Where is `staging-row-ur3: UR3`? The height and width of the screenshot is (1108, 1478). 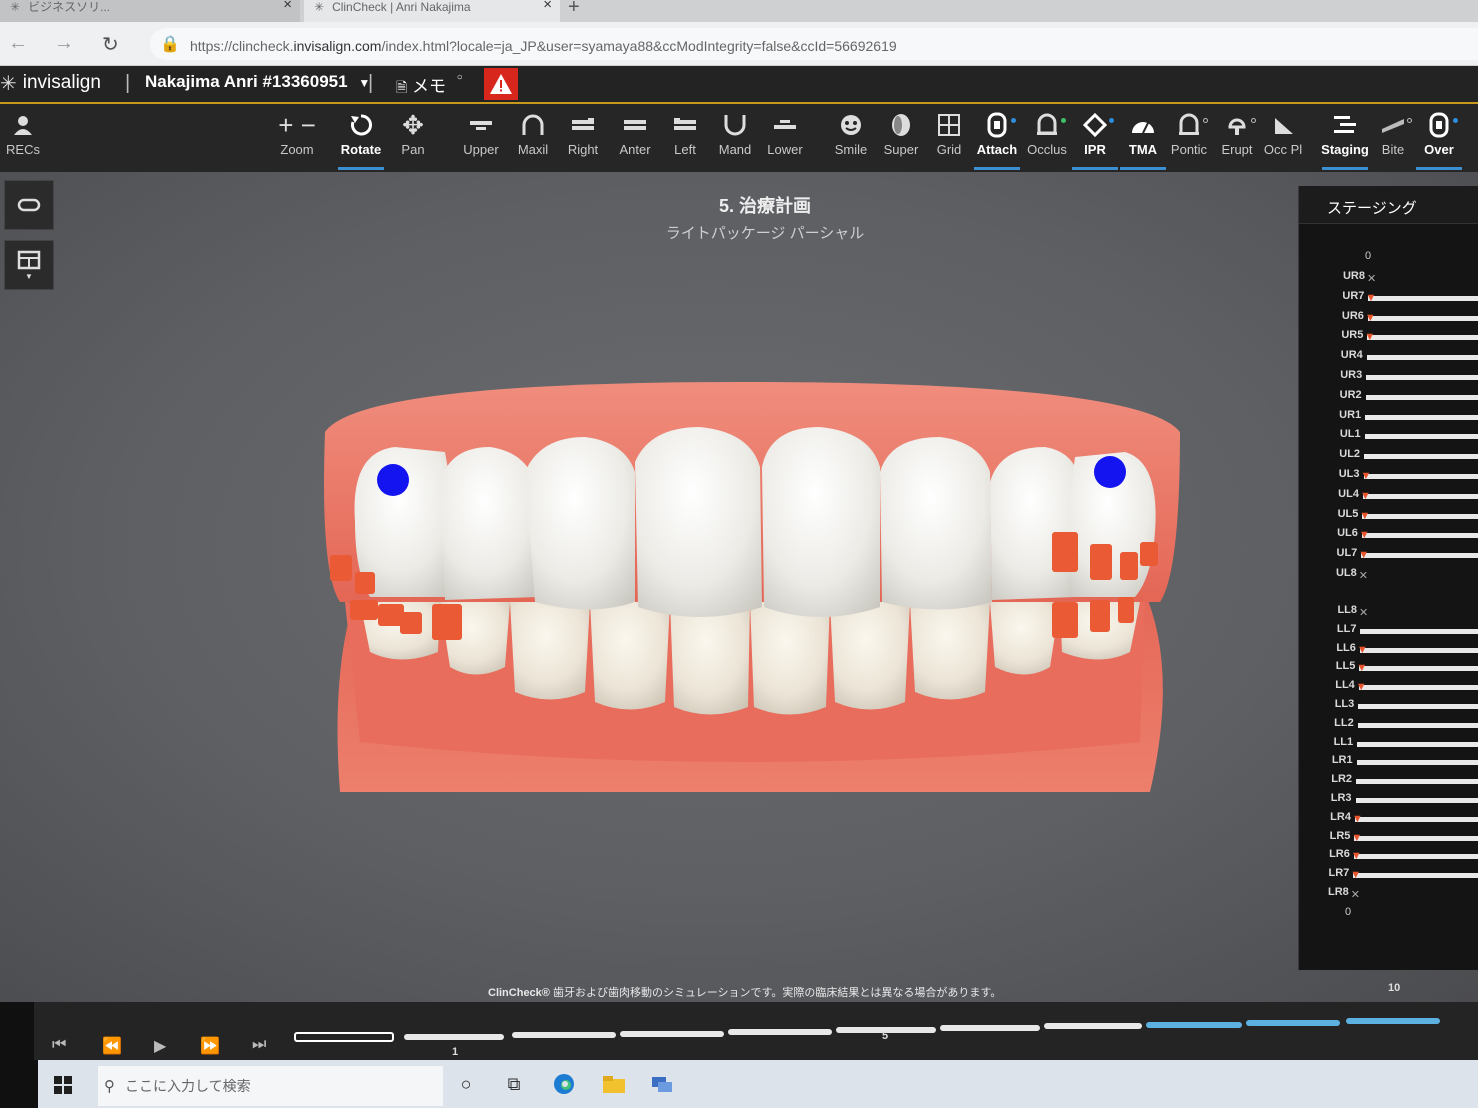
staging-row-ur3: UR3 is located at coordinates (1388, 377).